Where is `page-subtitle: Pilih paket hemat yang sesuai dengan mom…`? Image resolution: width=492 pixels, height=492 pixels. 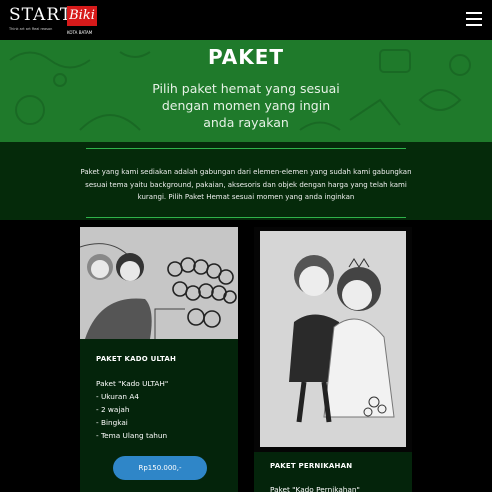 page-subtitle: Pilih paket hemat yang sesuai dengan mom… is located at coordinates (246, 105).